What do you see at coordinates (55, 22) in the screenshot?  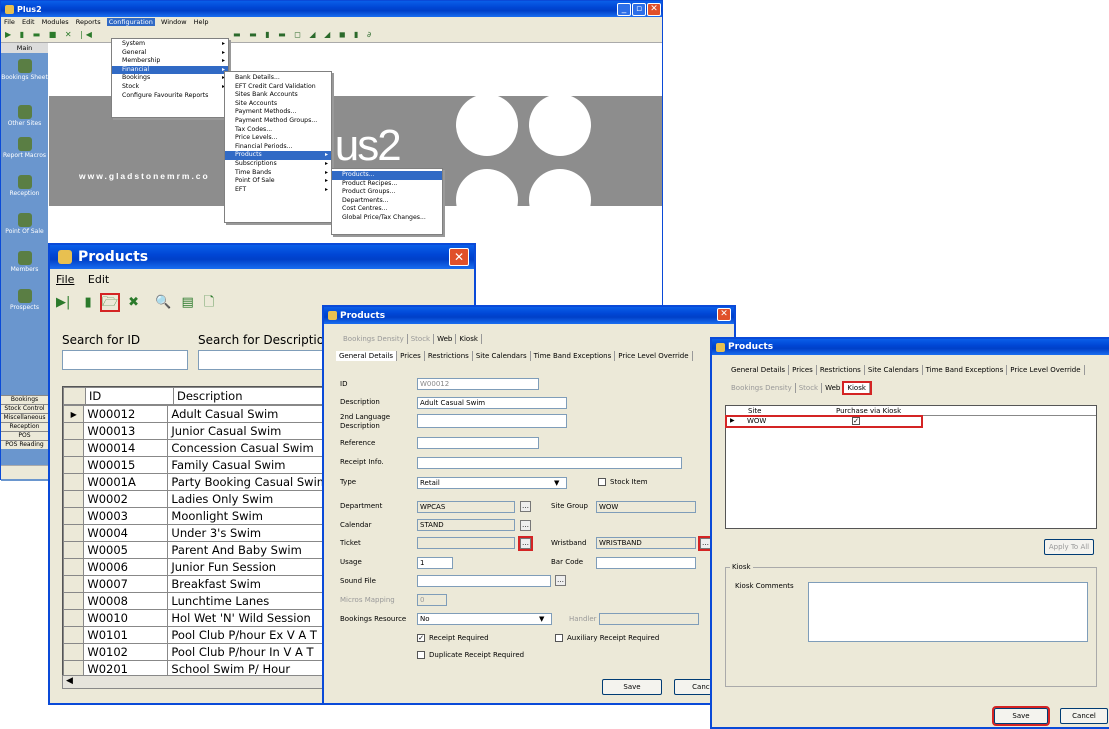 I see `menu-modules: Modules` at bounding box center [55, 22].